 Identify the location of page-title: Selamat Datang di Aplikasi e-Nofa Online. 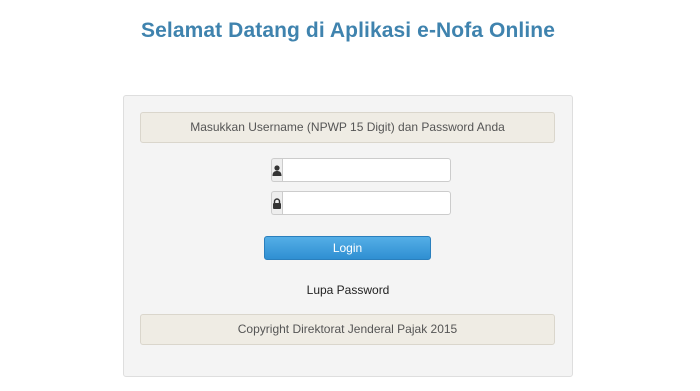
(348, 30).